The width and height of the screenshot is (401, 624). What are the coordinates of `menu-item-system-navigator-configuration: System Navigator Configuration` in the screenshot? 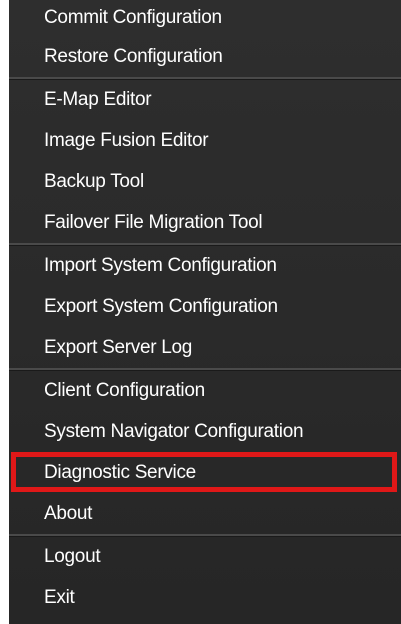 It's located at (205, 431).